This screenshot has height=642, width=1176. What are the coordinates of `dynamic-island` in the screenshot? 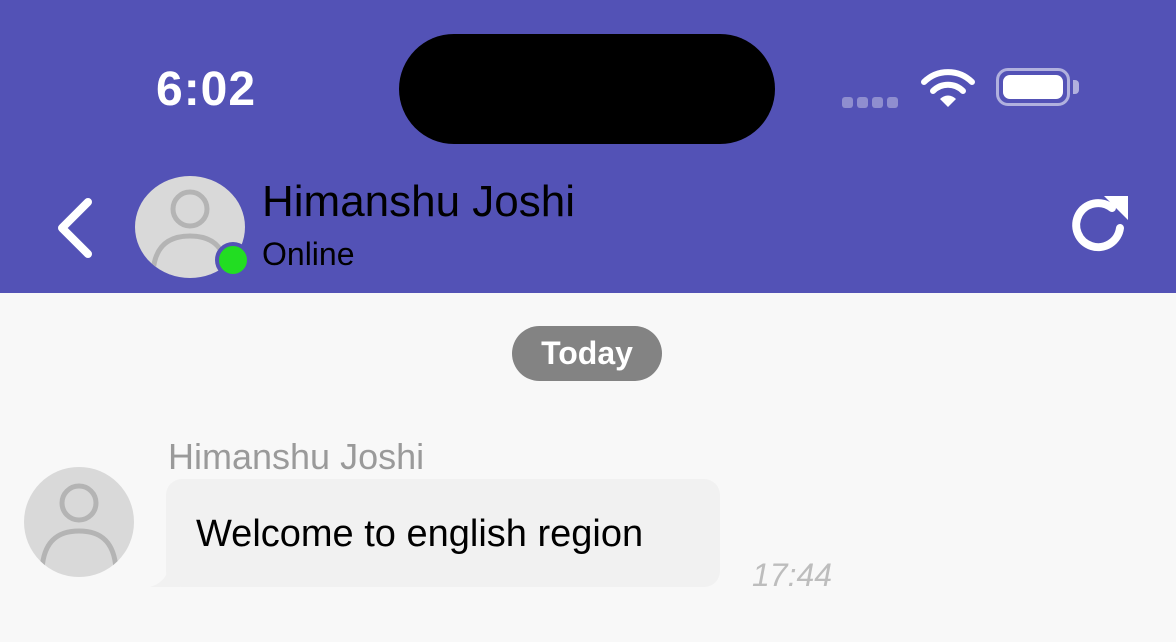 It's located at (587, 89).